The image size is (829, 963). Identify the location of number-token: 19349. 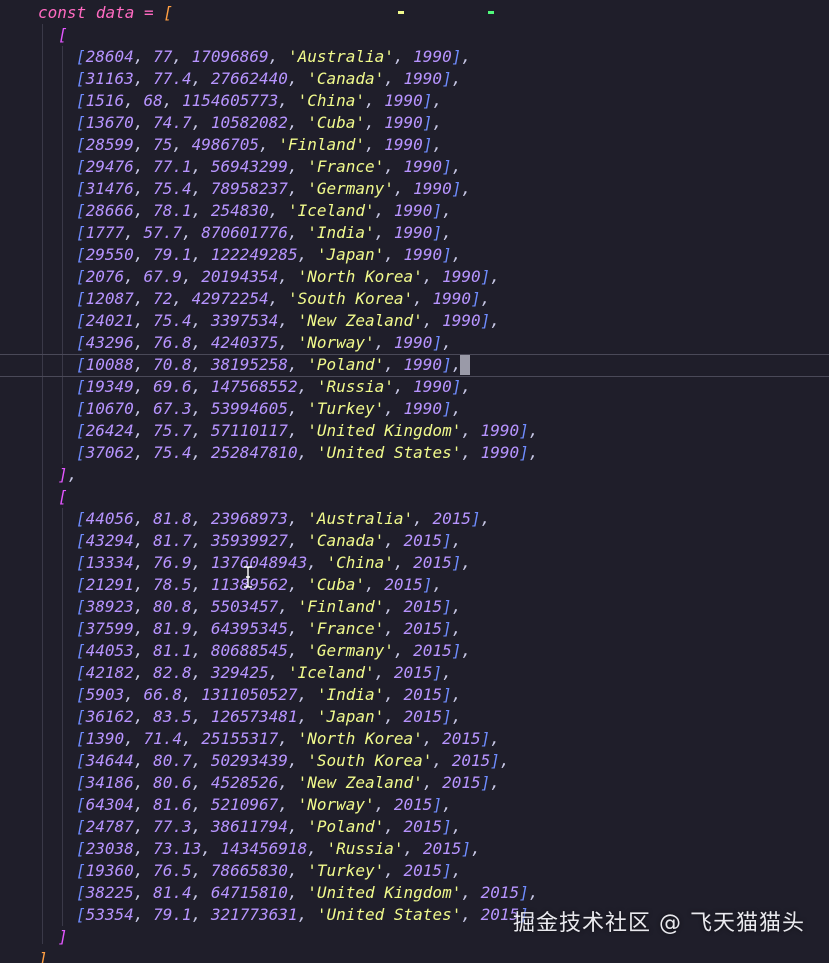
(109, 386).